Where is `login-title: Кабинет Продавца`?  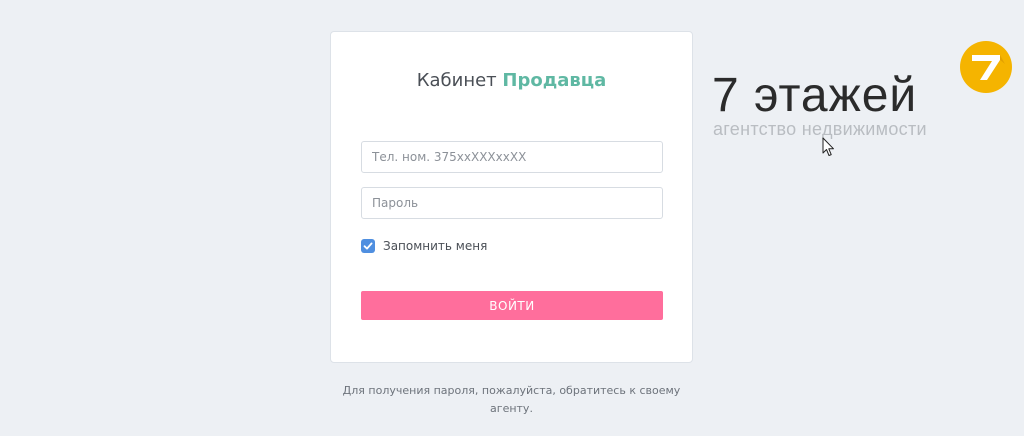 login-title: Кабинет Продавца is located at coordinates (511, 81).